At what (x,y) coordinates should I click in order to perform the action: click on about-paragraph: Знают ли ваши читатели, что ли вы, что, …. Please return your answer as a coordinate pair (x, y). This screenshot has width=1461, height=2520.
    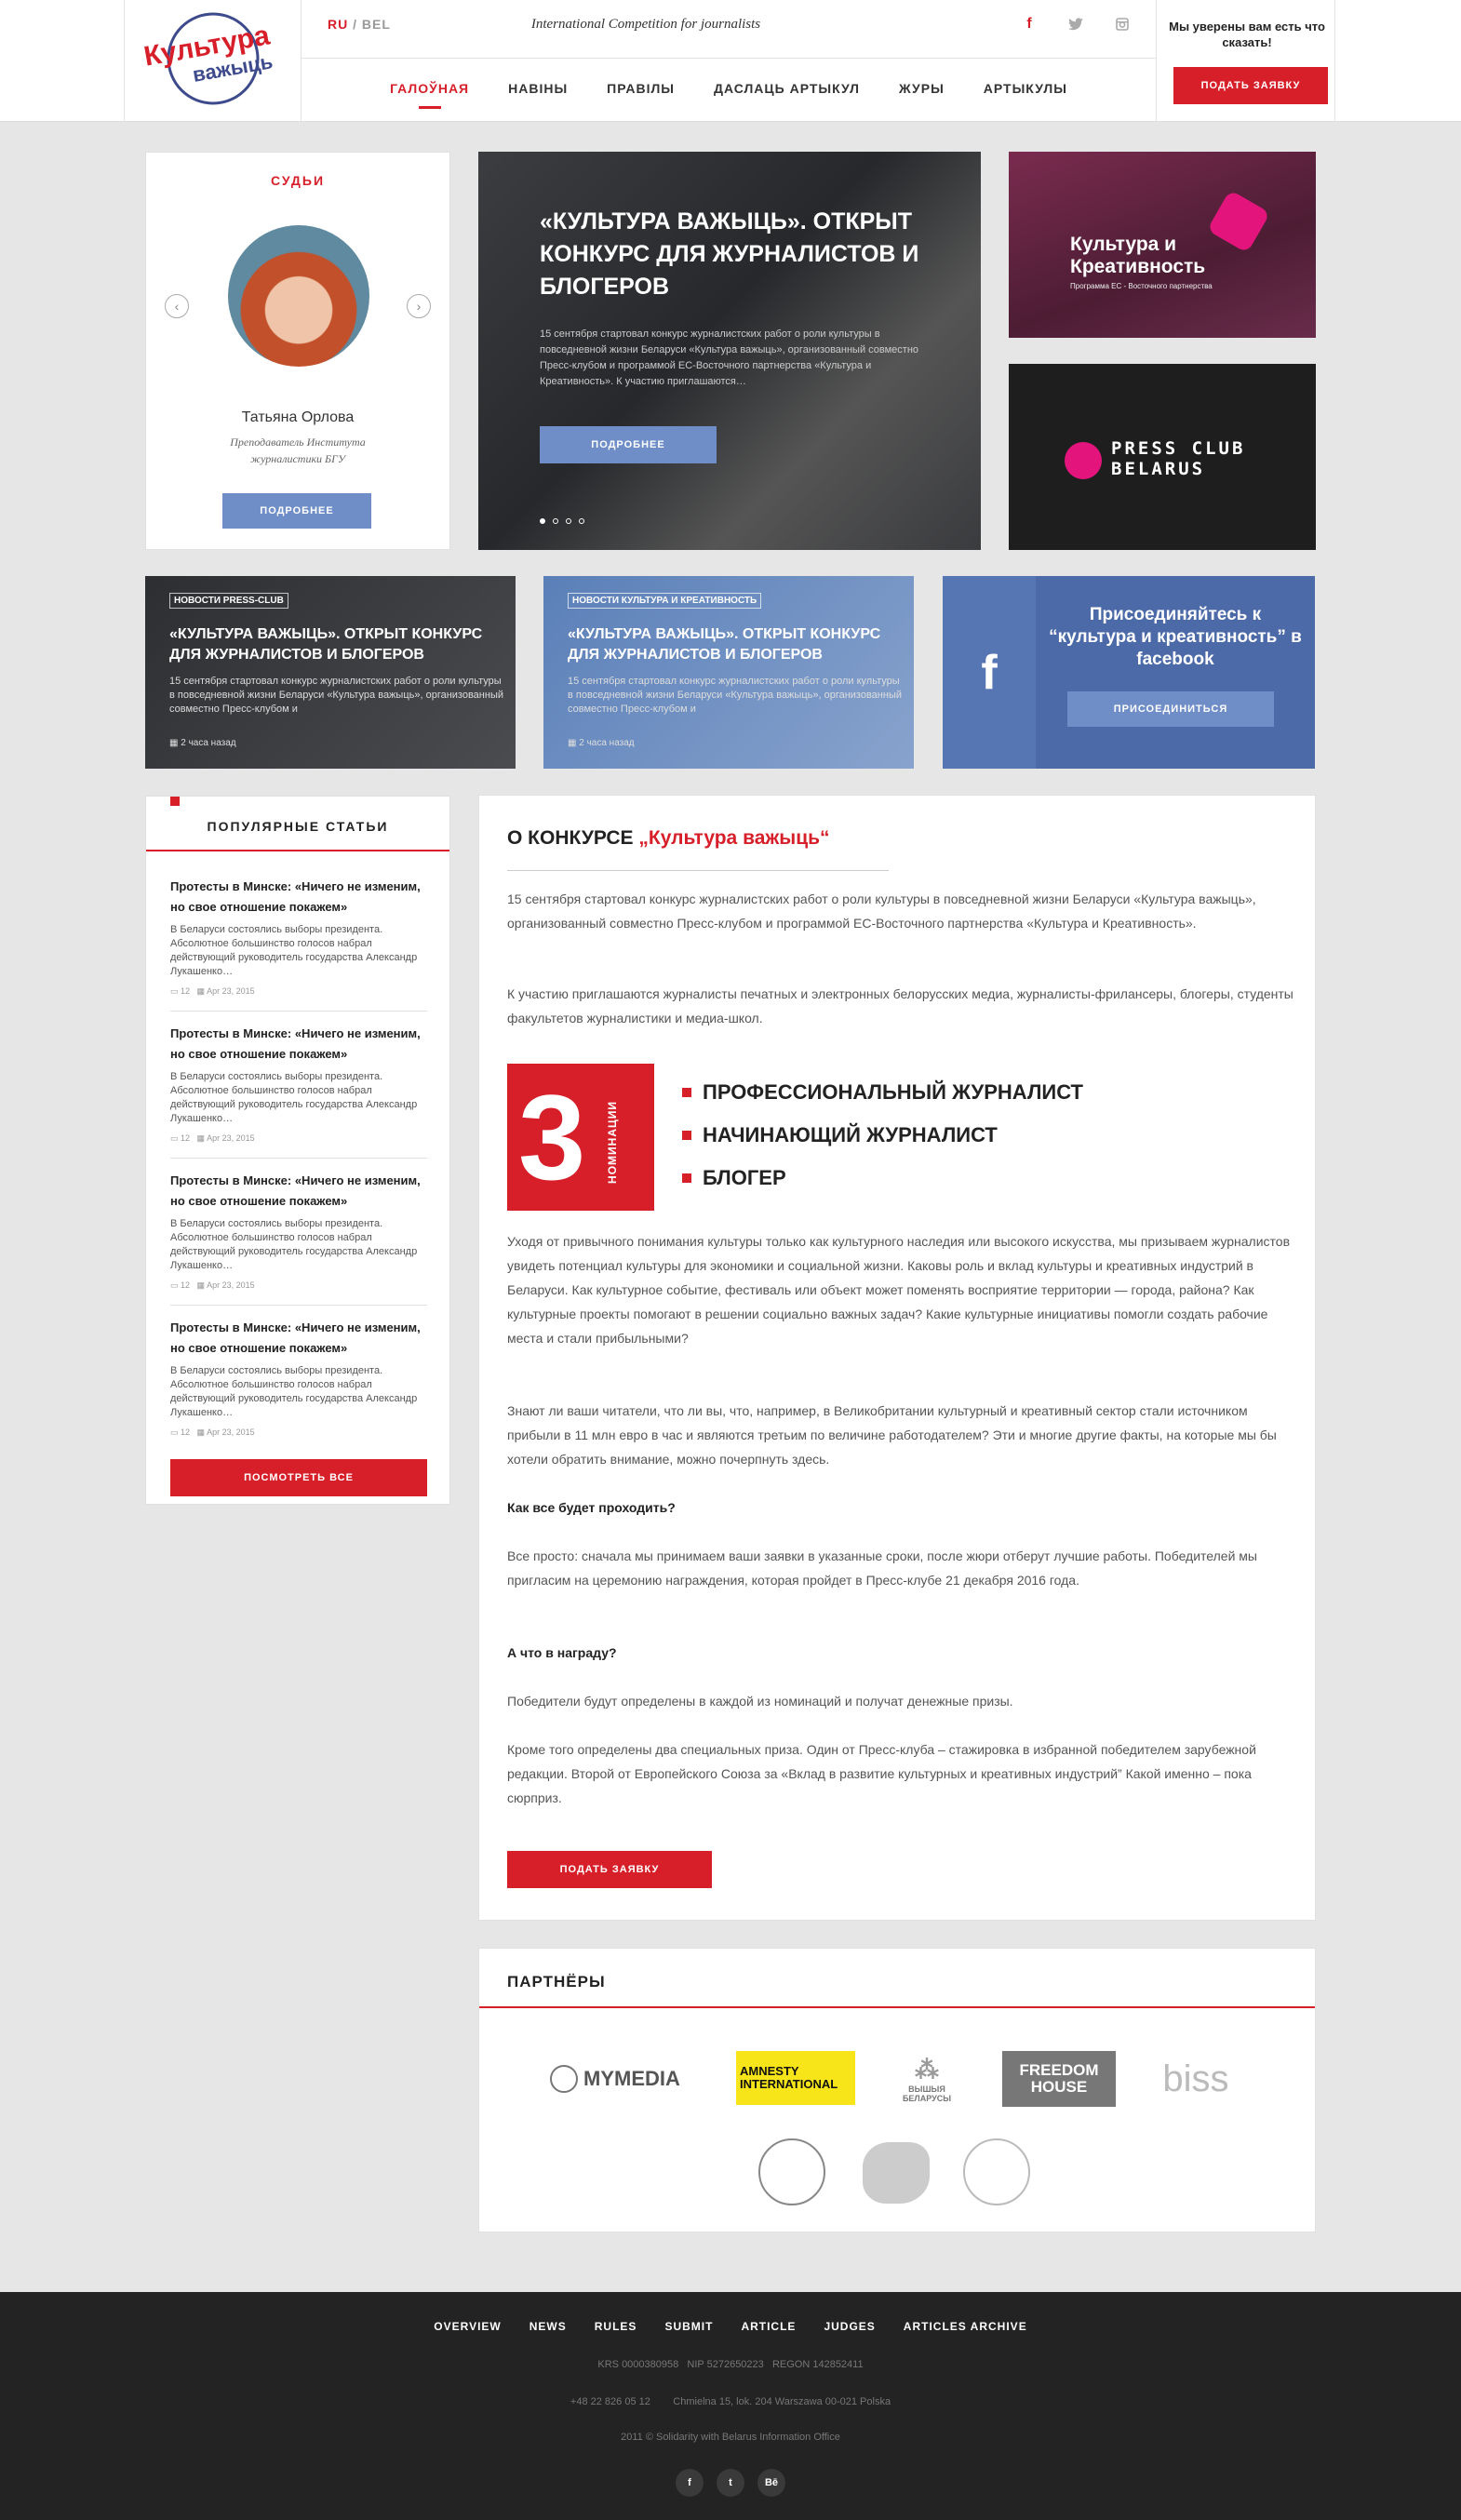
    Looking at the image, I should click on (892, 1435).